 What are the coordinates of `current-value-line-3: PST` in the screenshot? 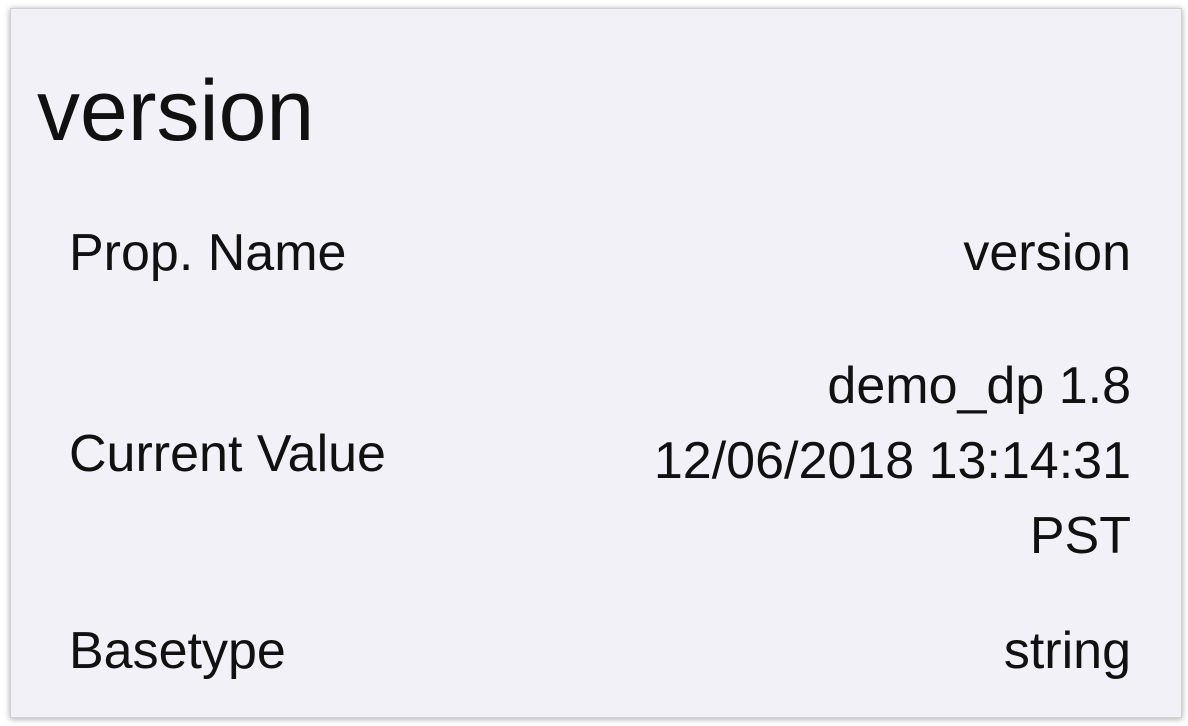 It's located at (1080, 536).